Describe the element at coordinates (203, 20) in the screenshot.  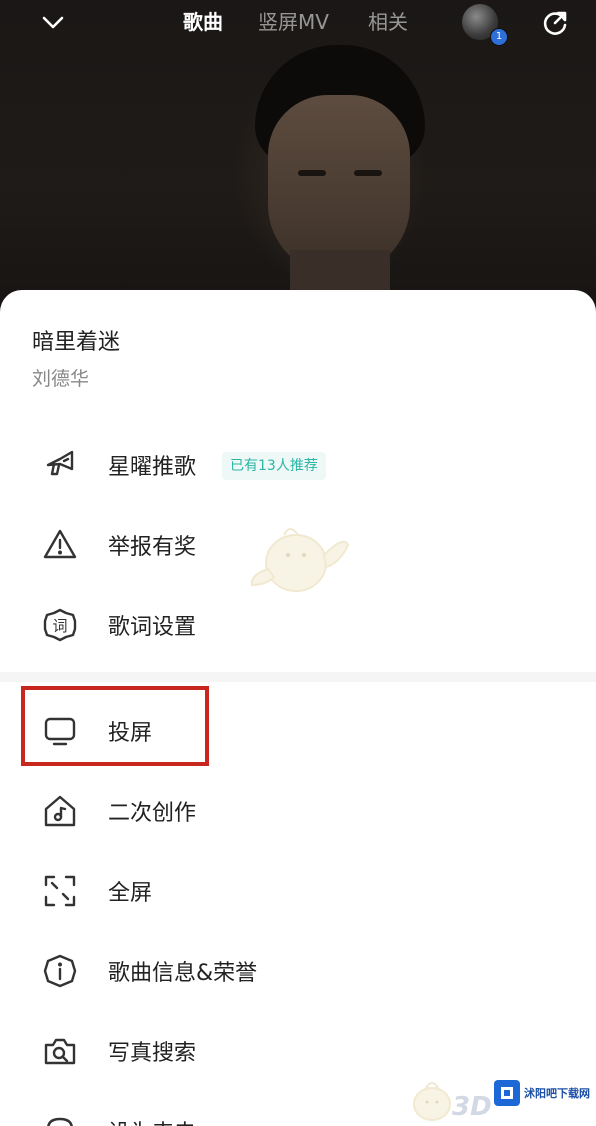
I see `tab-song: 歌曲` at that location.